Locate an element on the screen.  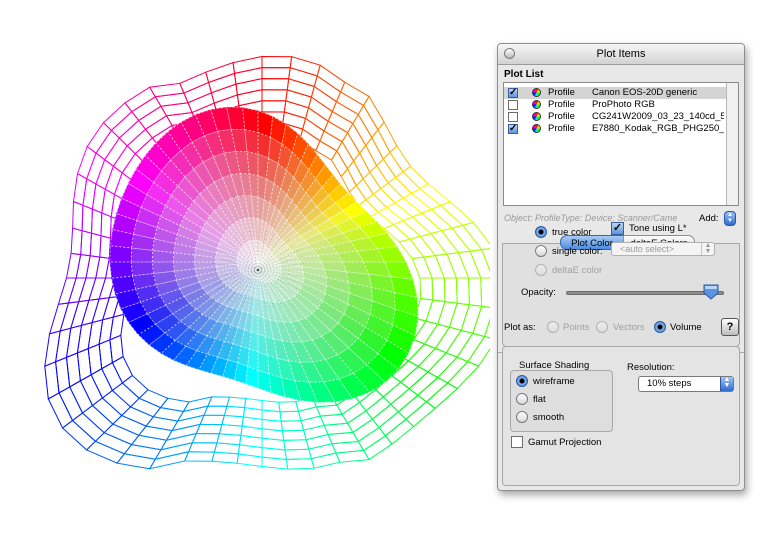
points-radio is located at coordinates (553, 327).